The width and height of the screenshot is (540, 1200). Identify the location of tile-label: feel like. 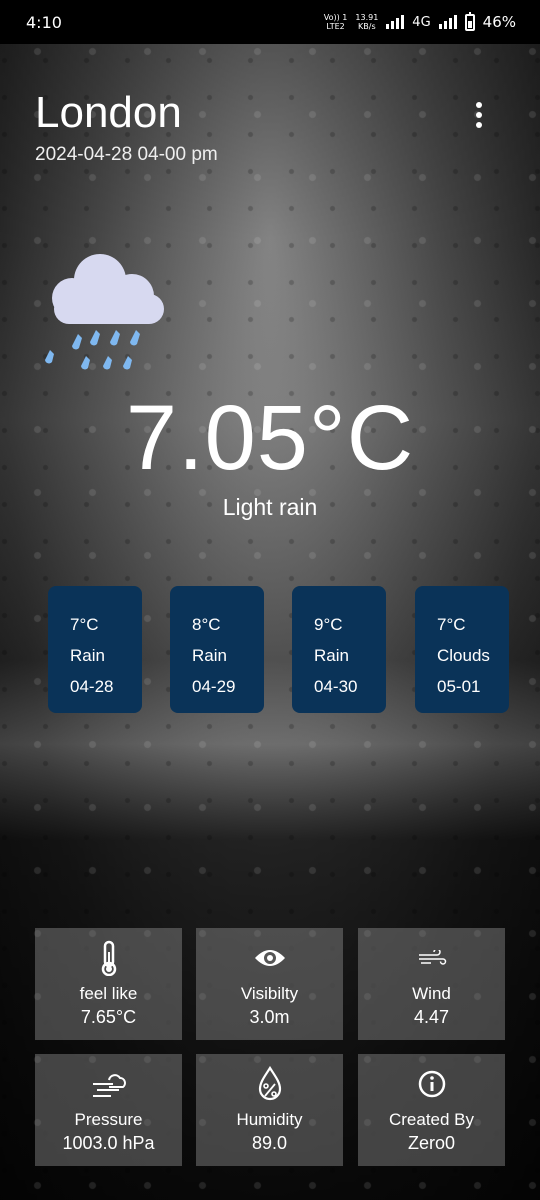
(108, 993).